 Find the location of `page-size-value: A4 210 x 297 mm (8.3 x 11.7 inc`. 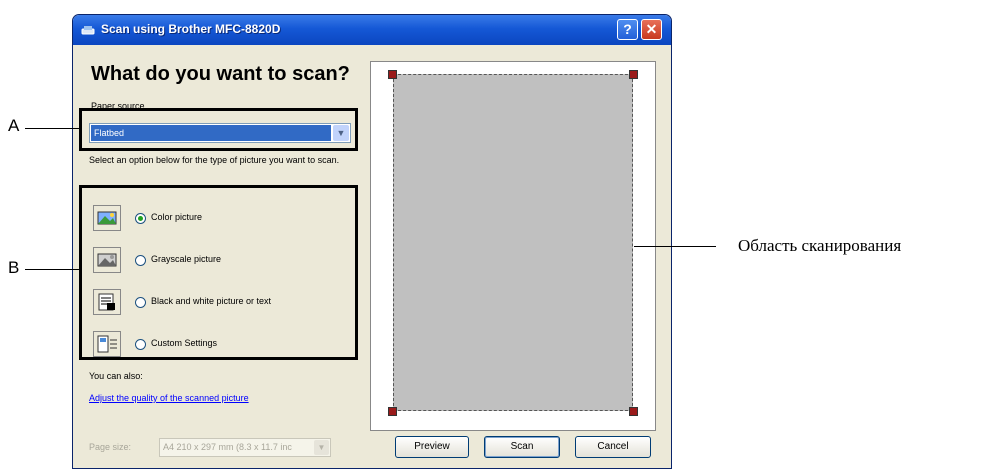

page-size-value: A4 210 x 297 mm (8.3 x 11.7 inc is located at coordinates (227, 447).